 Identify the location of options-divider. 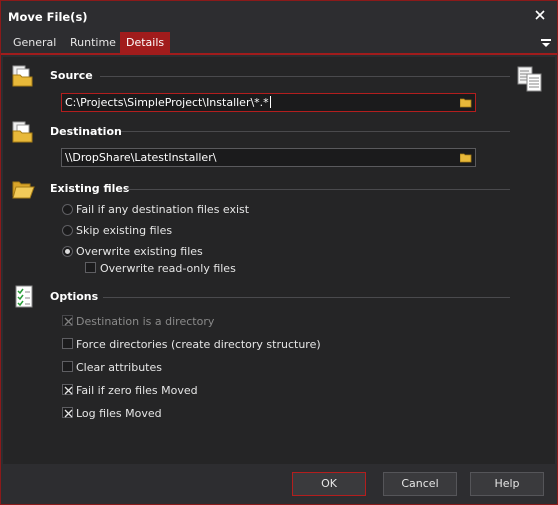
(306, 297).